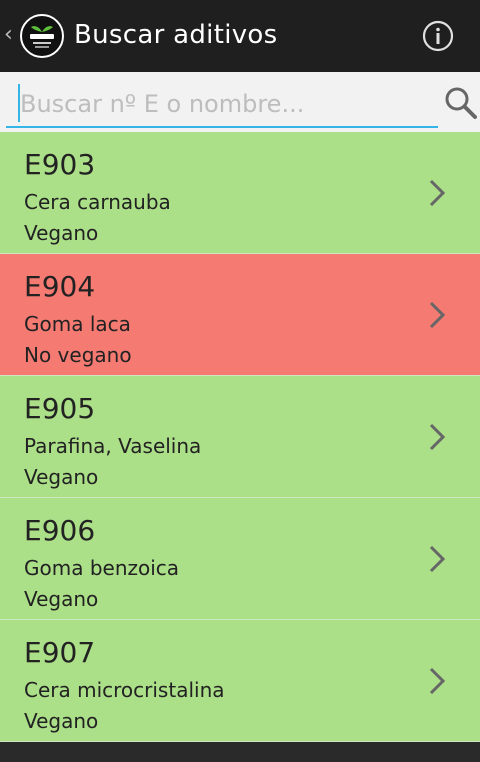 Image resolution: width=480 pixels, height=762 pixels. I want to click on page-title: Buscar aditivos, so click(176, 35).